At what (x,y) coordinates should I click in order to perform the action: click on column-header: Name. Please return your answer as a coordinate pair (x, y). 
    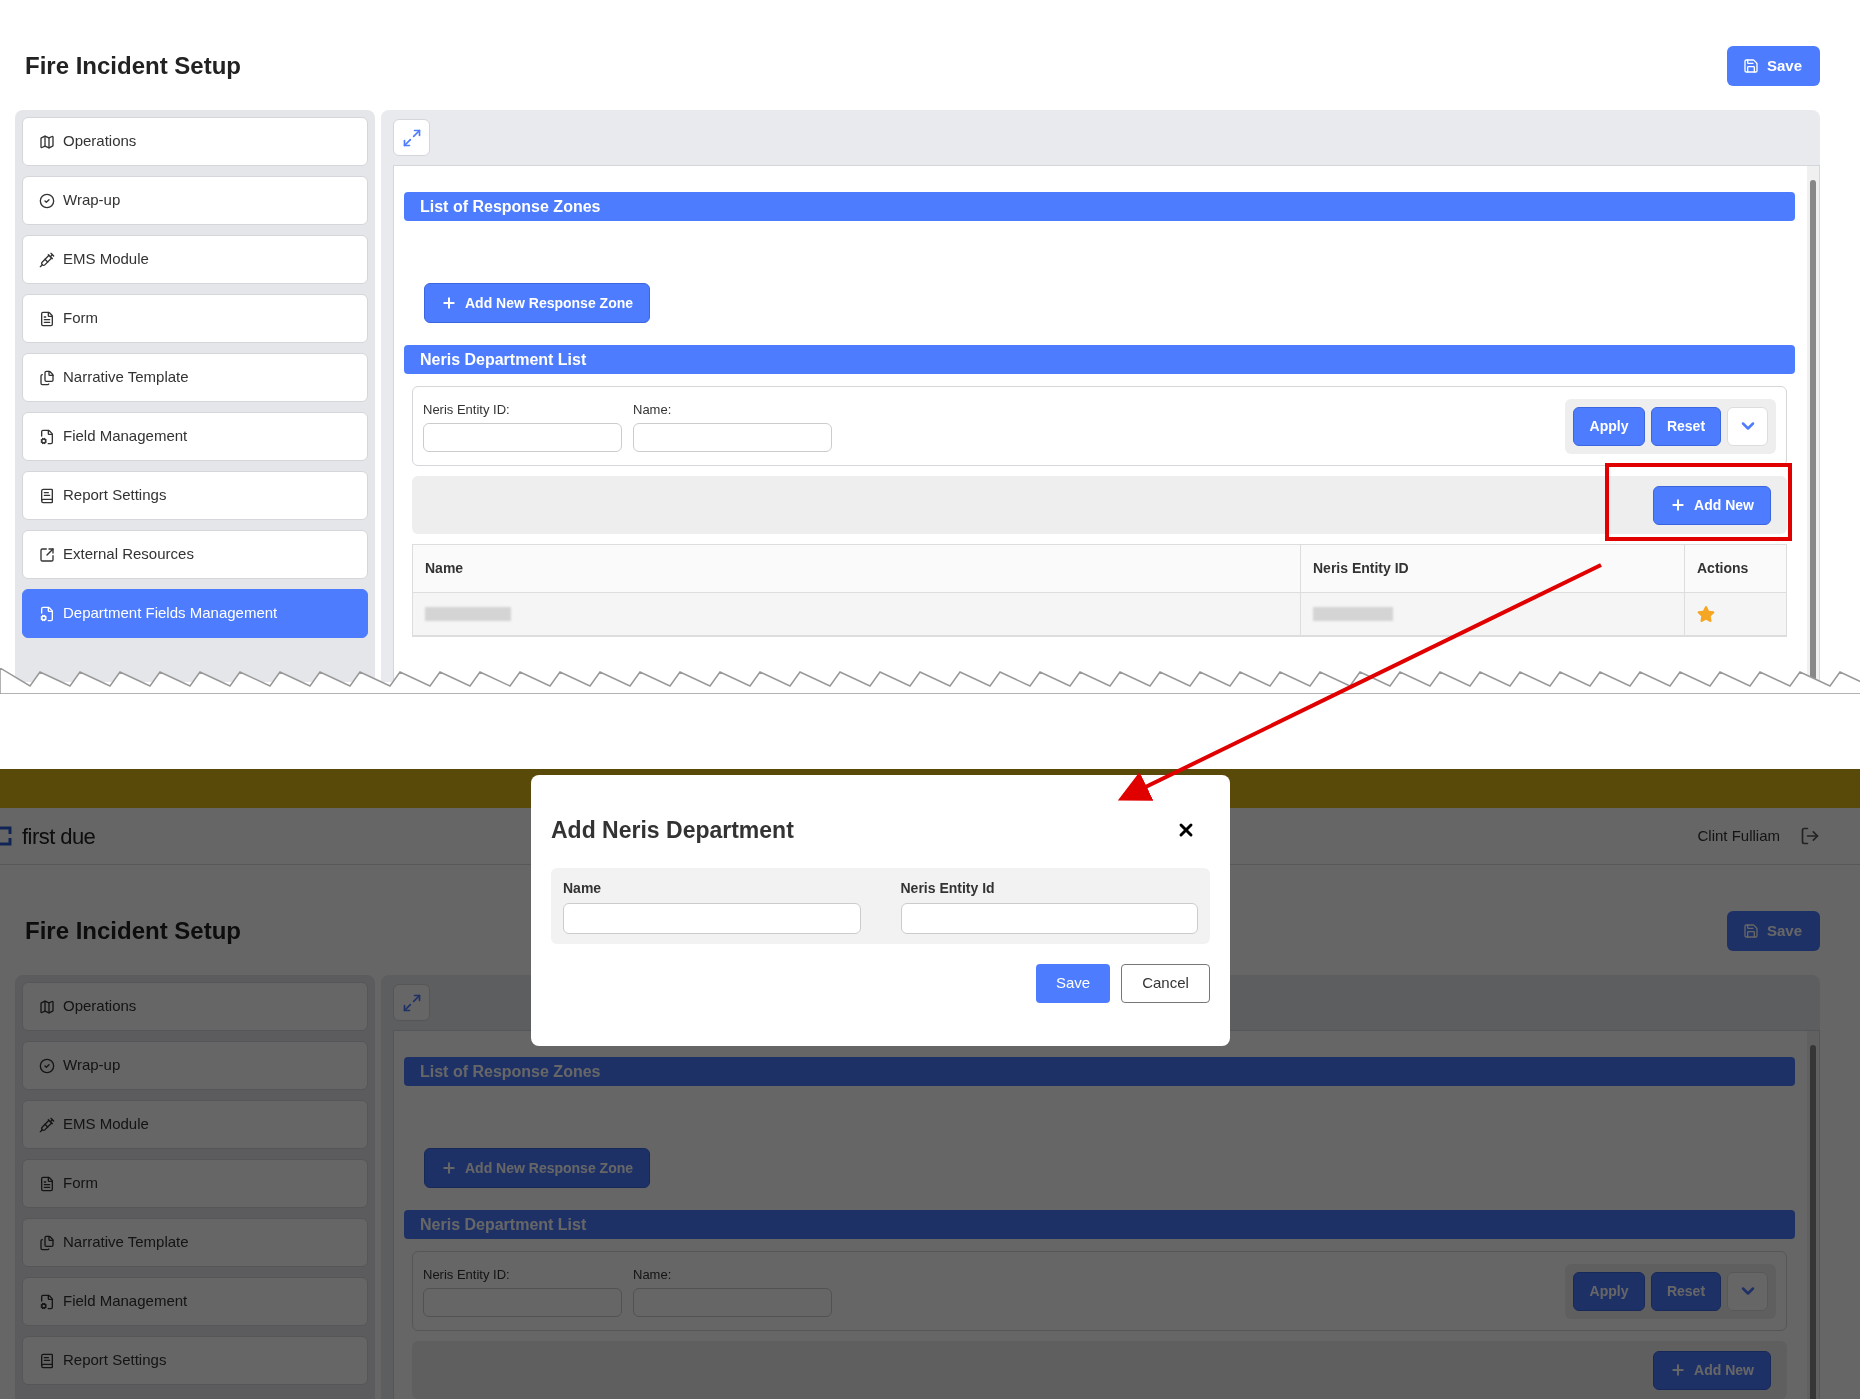
    Looking at the image, I should click on (444, 568).